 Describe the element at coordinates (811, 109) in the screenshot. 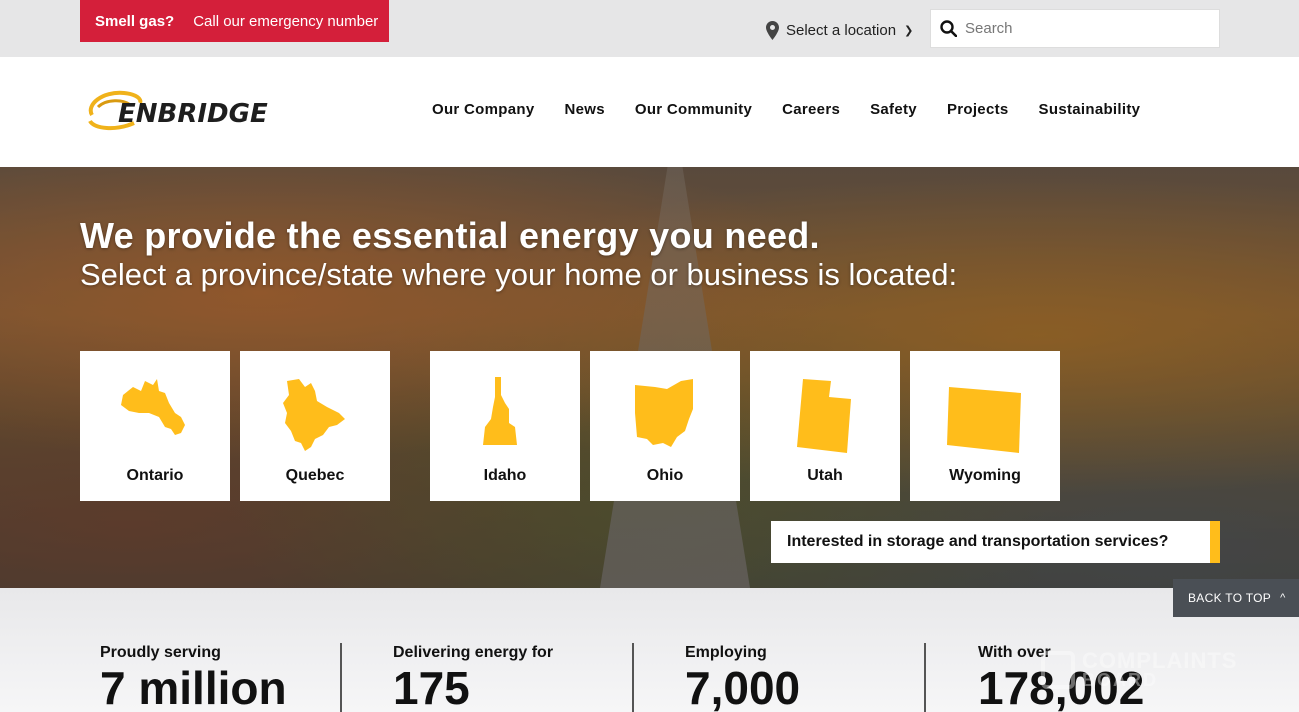

I see `nav-careers: Careers` at that location.